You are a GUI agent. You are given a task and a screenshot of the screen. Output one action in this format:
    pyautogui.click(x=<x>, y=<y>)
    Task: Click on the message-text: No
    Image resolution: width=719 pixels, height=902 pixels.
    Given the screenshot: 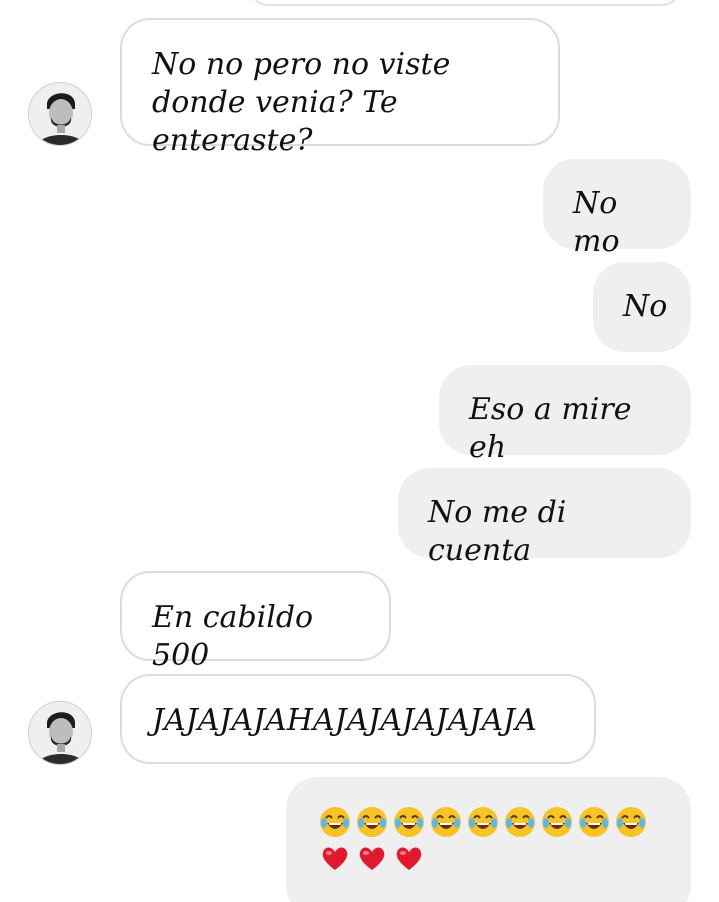 What is the action you would take?
    pyautogui.click(x=645, y=306)
    